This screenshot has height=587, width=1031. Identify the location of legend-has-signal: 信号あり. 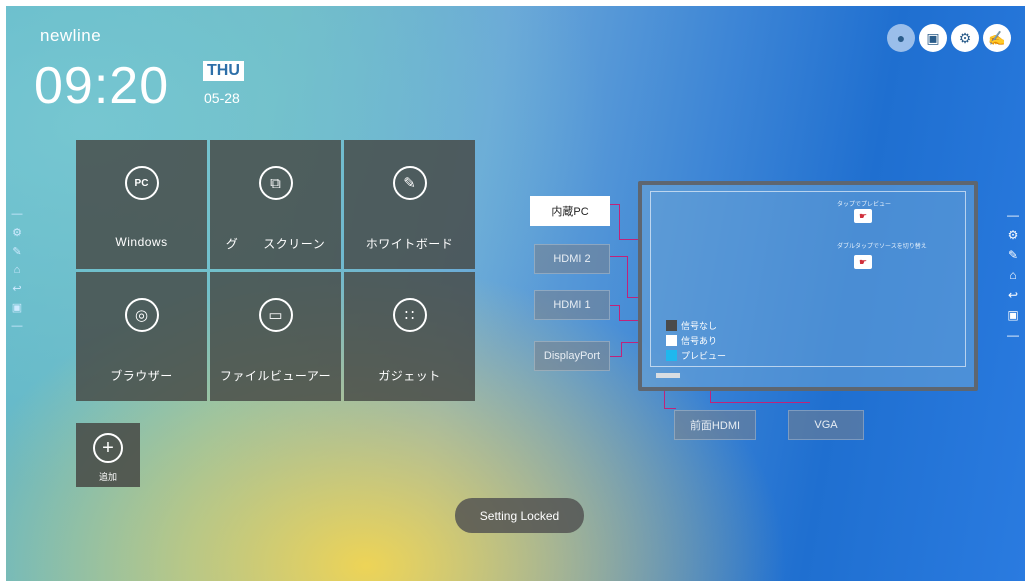
(691, 340).